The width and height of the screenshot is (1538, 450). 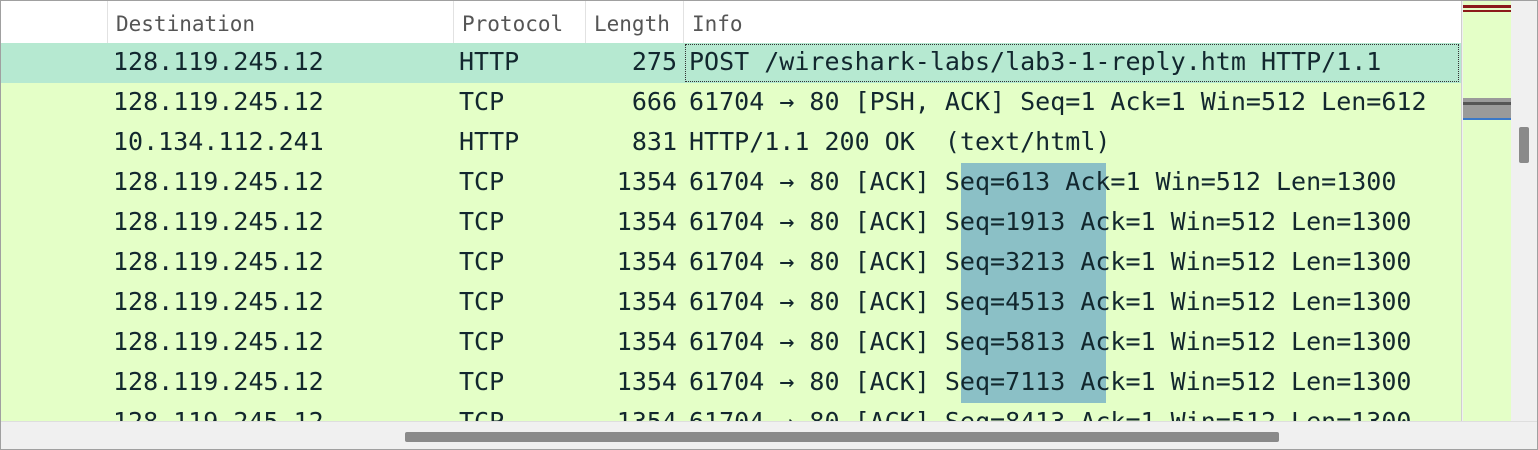 I want to click on packet-length: 275, so click(x=654, y=61).